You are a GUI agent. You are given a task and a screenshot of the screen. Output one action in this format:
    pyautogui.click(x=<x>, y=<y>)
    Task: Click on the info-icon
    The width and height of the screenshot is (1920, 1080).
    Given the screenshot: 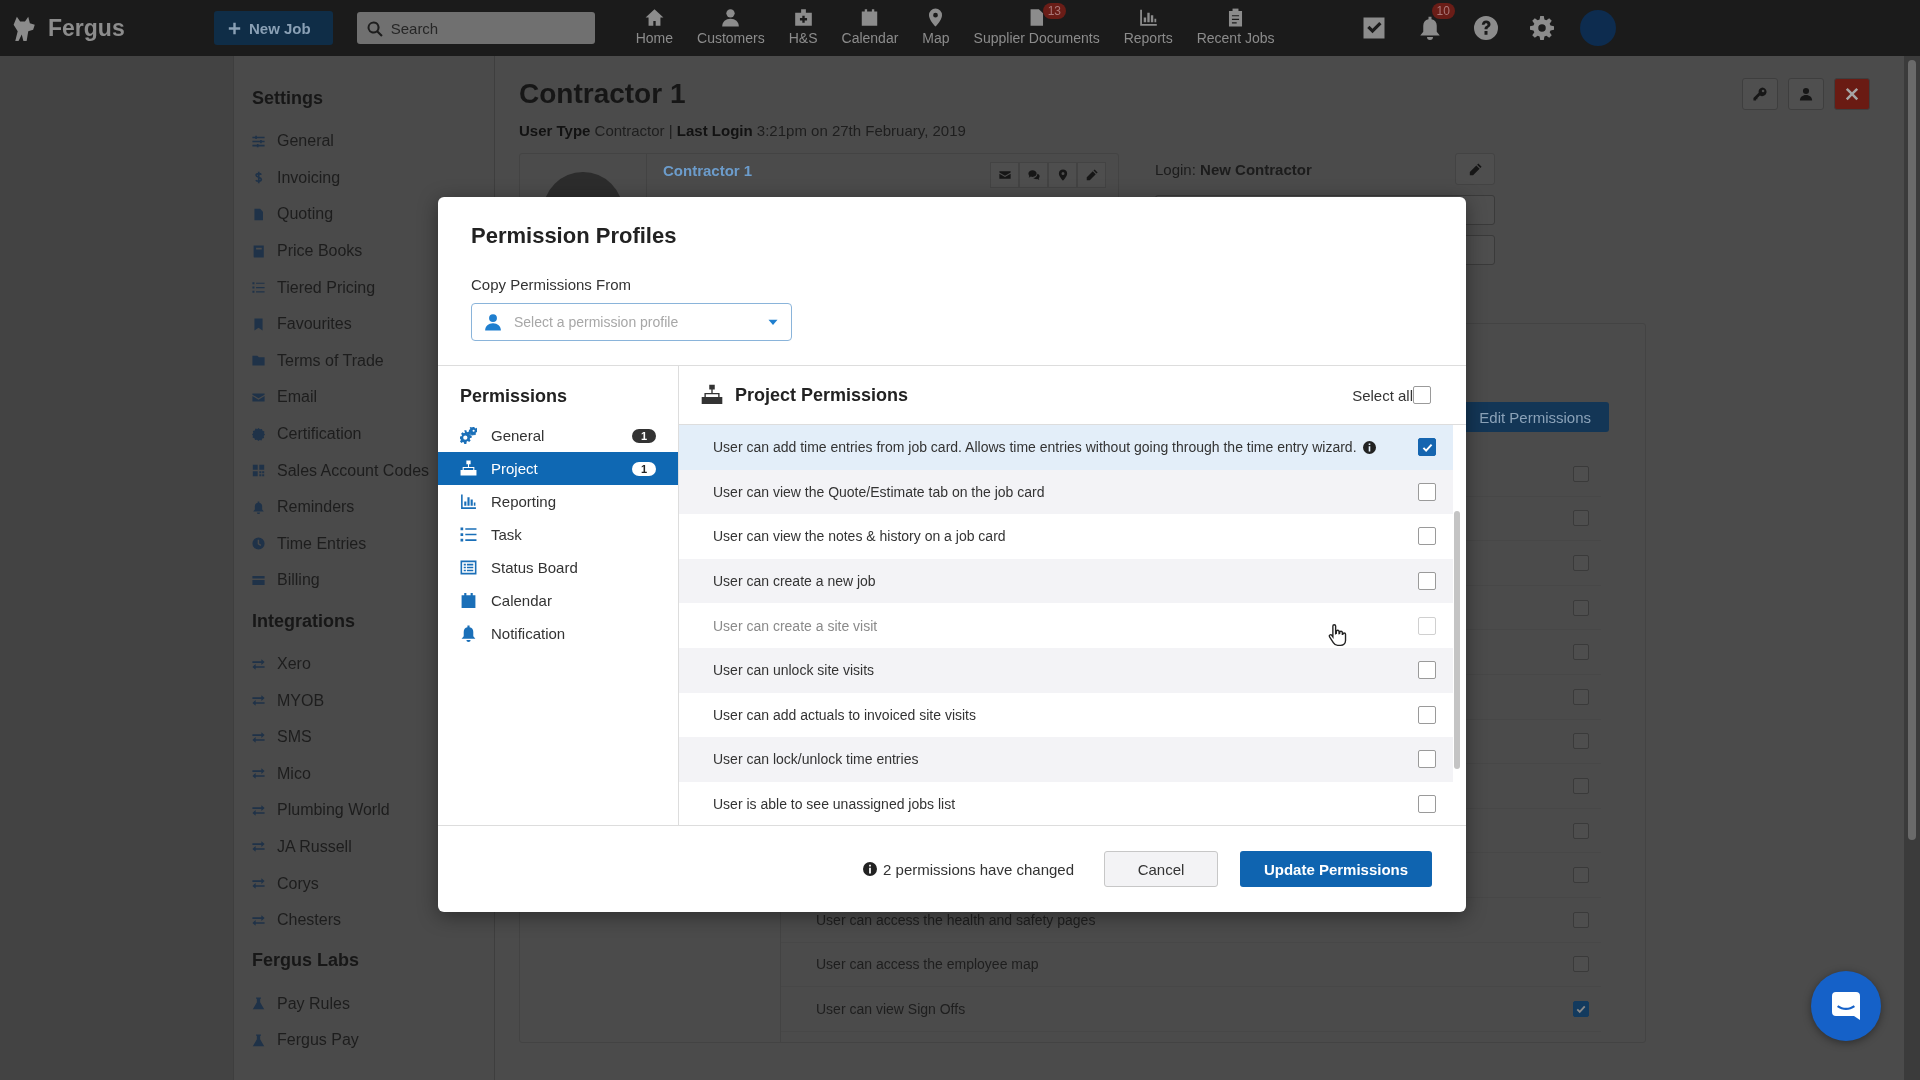 What is the action you would take?
    pyautogui.click(x=870, y=869)
    